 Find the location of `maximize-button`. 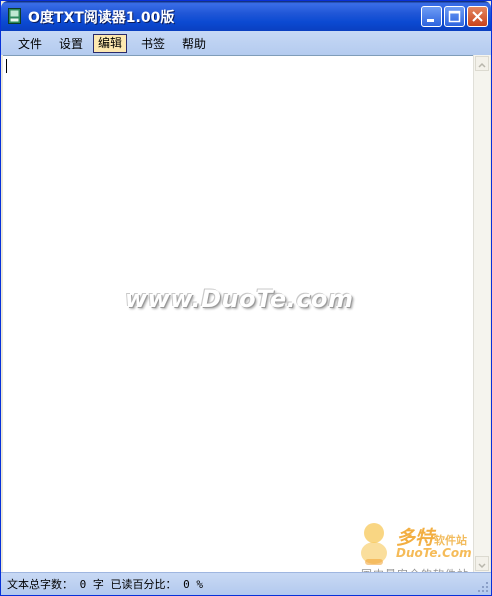

maximize-button is located at coordinates (454, 16).